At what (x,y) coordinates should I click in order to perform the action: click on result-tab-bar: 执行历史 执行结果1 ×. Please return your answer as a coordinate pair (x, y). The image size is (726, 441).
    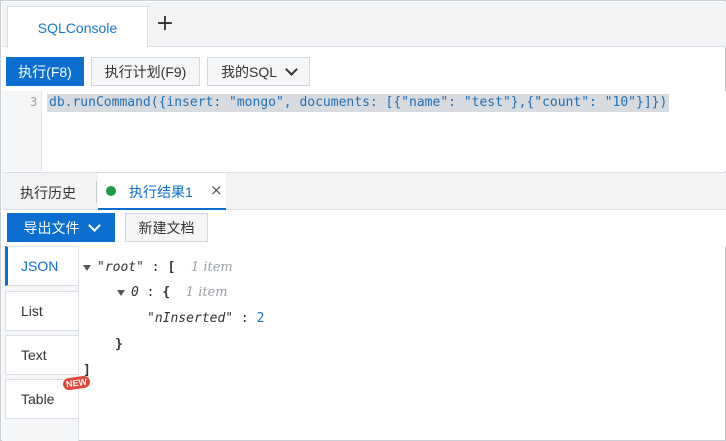
    Looking at the image, I should click on (364, 191).